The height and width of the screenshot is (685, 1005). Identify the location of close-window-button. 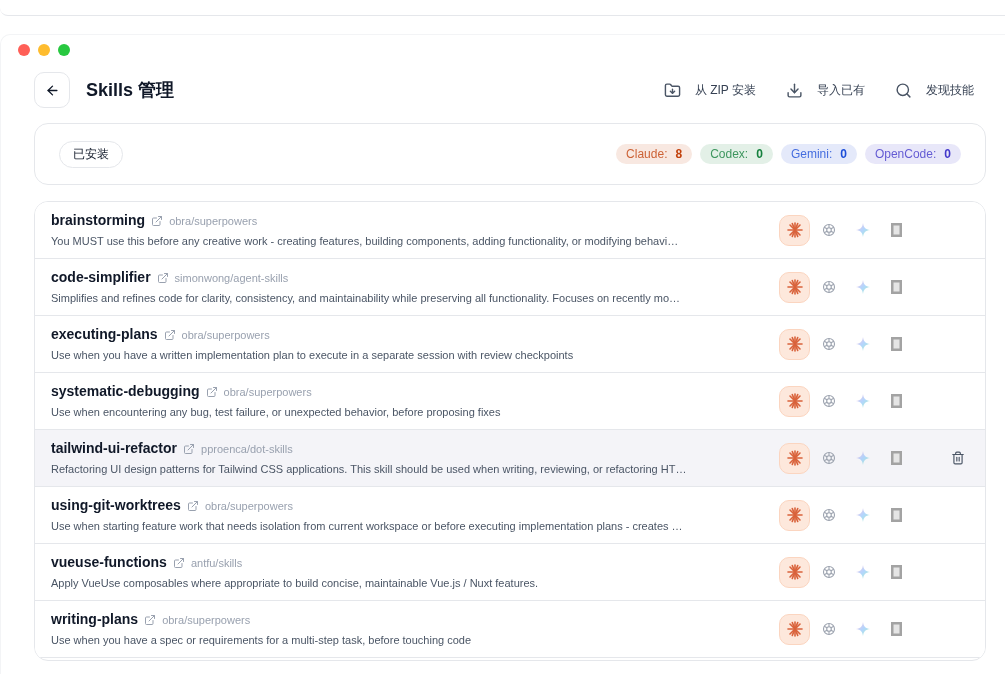
(24, 50).